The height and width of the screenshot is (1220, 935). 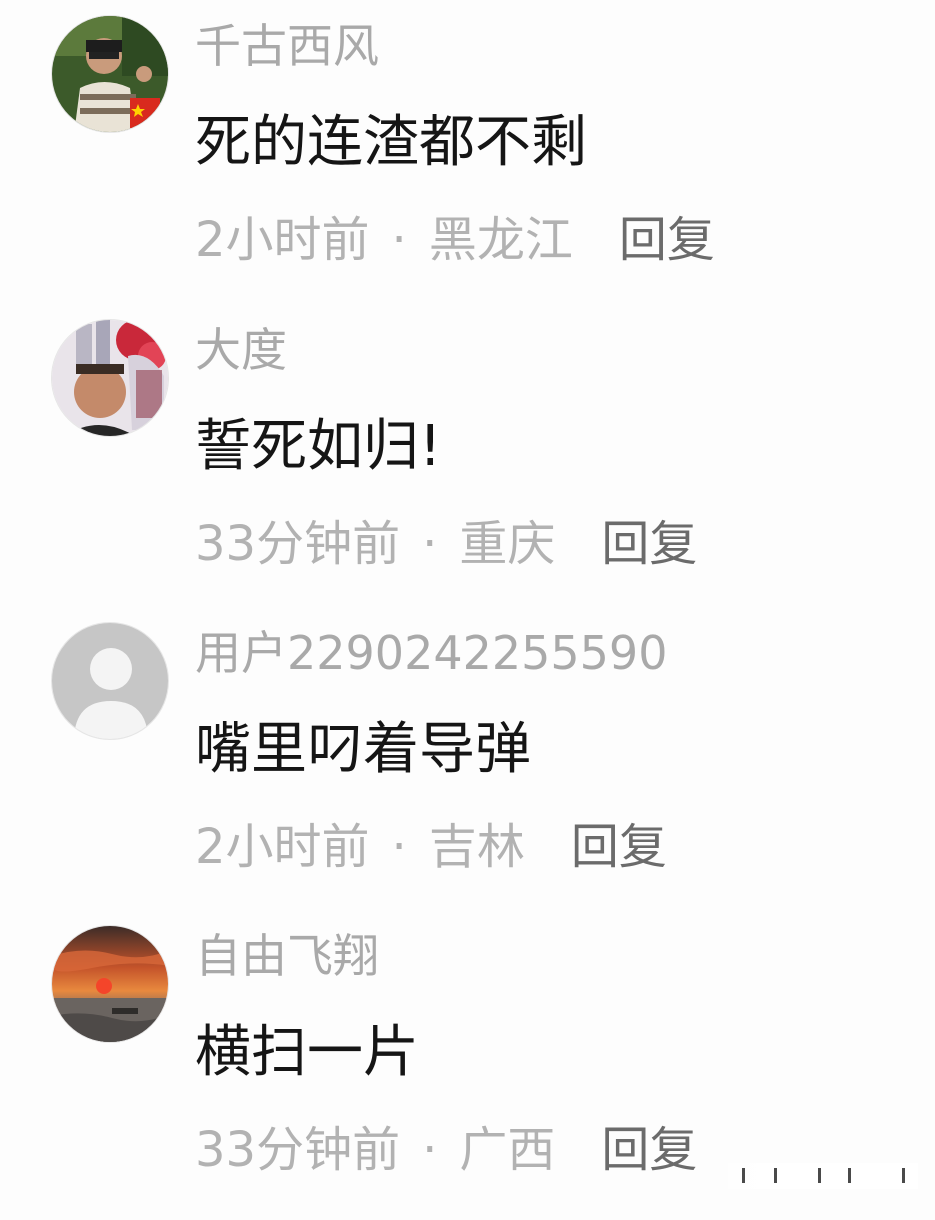 What do you see at coordinates (823, 1176) in the screenshot?
I see `watermark-overlay` at bounding box center [823, 1176].